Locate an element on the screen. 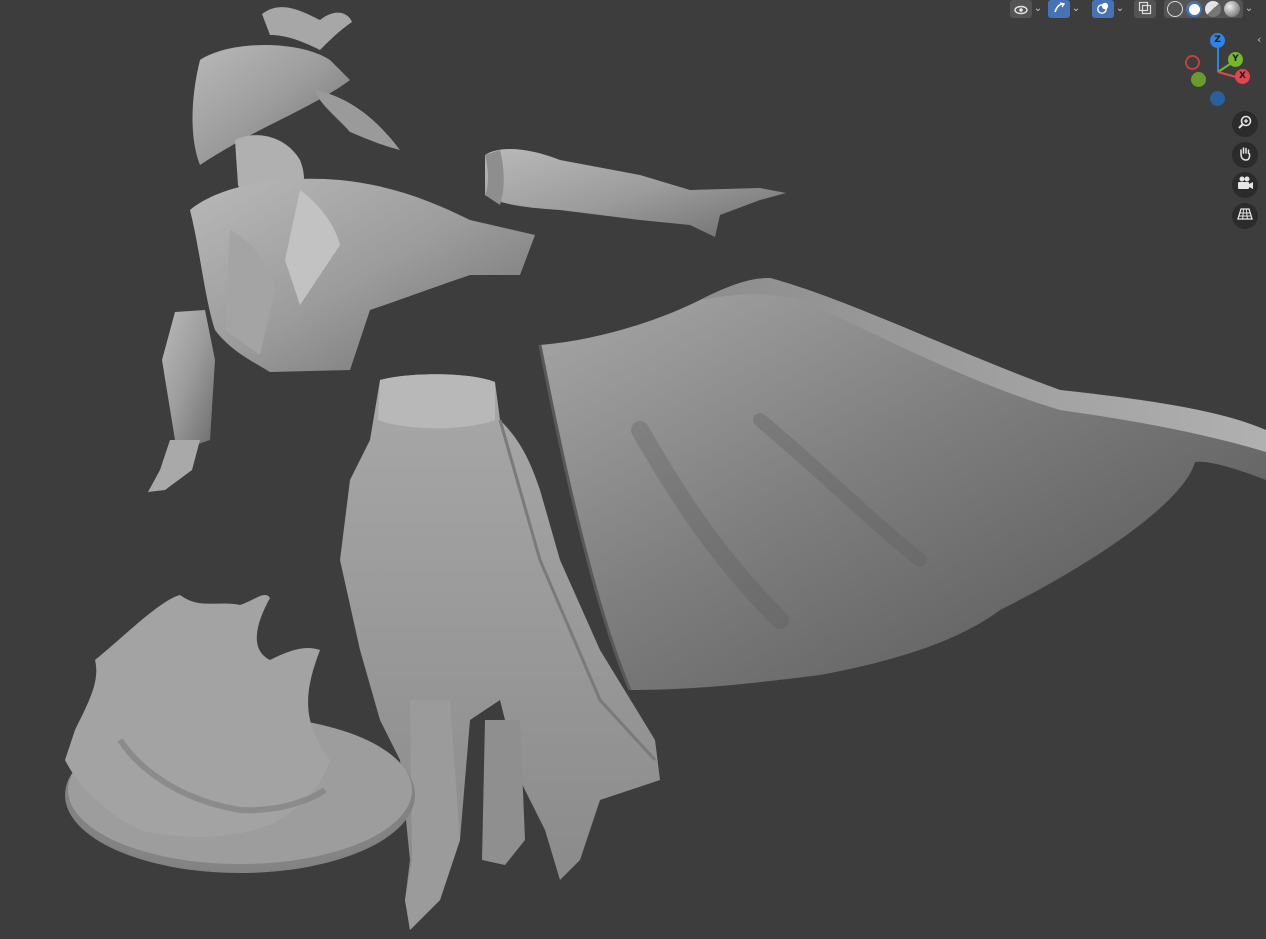 This screenshot has height=939, width=1266. gizmo-y-label: Y is located at coordinates (1235, 59).